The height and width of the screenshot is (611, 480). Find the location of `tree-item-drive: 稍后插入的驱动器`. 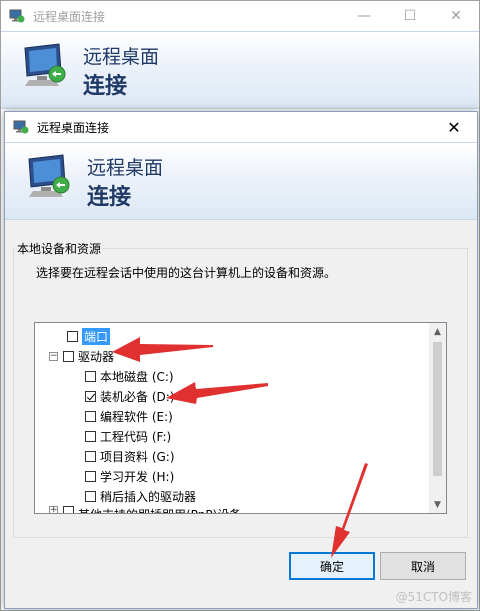

tree-item-drive: 稍后插入的驱动器 is located at coordinates (140, 496).